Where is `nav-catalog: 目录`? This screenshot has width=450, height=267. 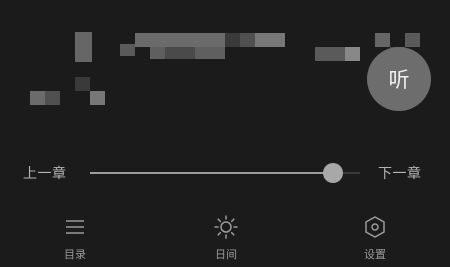
nav-catalog: 目录 is located at coordinates (75, 238).